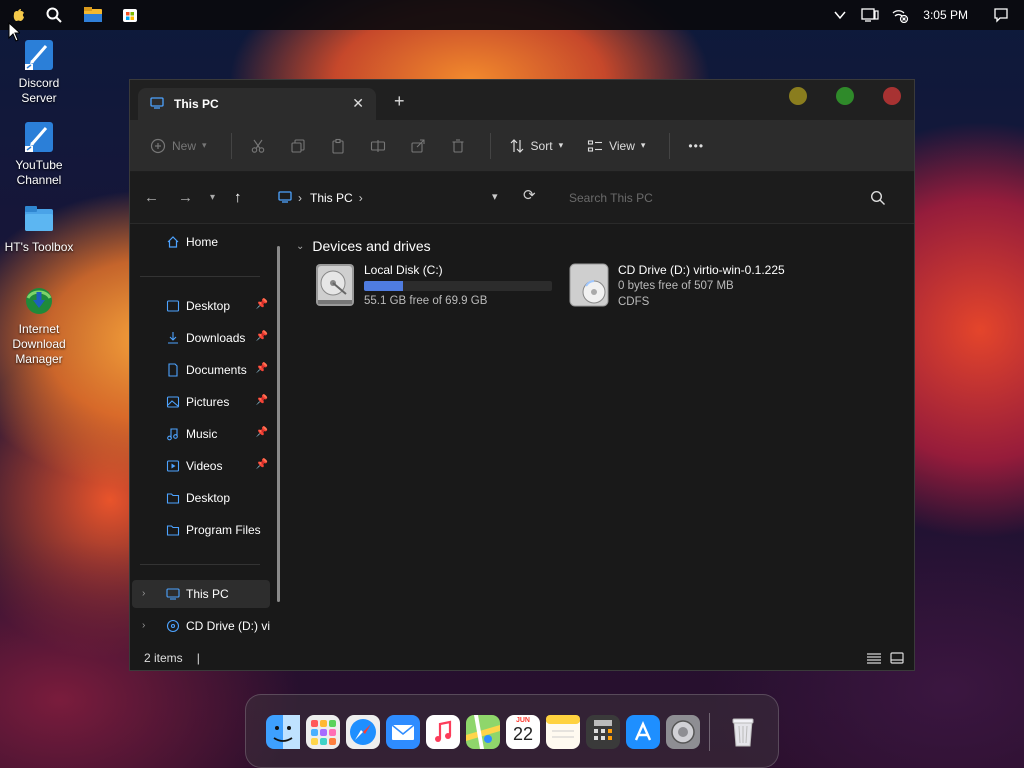 The width and height of the screenshot is (1024, 768). I want to click on sidebar-item-label: CD Drive (D:) vir, so click(228, 626).